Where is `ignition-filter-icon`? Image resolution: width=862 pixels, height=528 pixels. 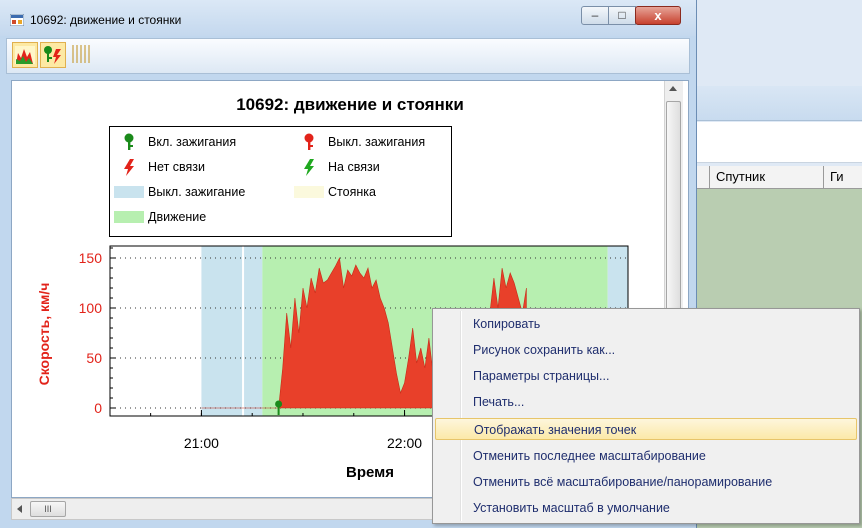 ignition-filter-icon is located at coordinates (52, 55).